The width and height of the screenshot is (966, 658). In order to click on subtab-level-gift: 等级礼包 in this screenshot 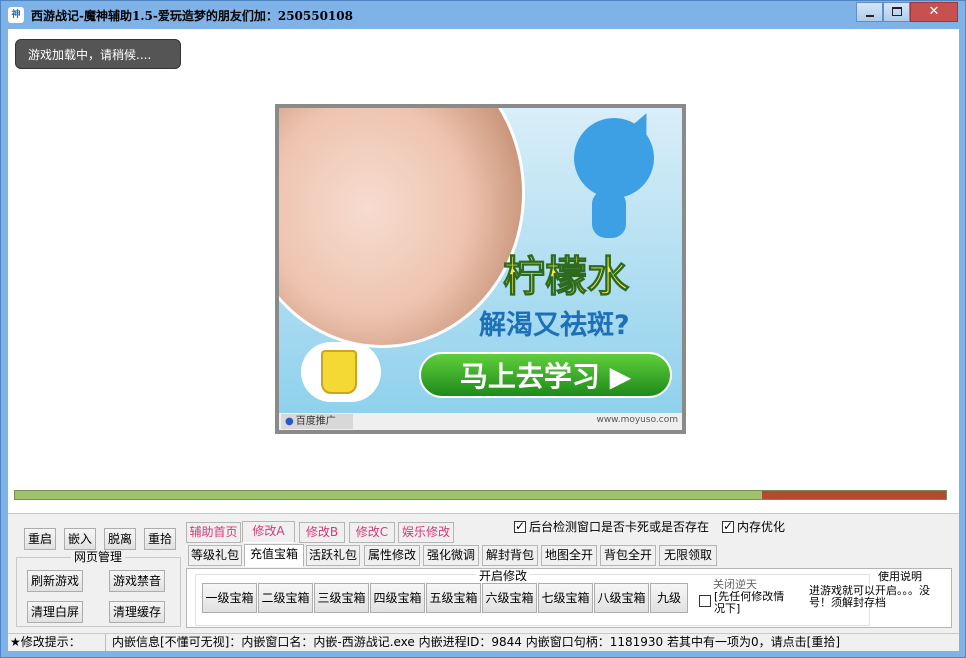, I will do `click(215, 555)`.